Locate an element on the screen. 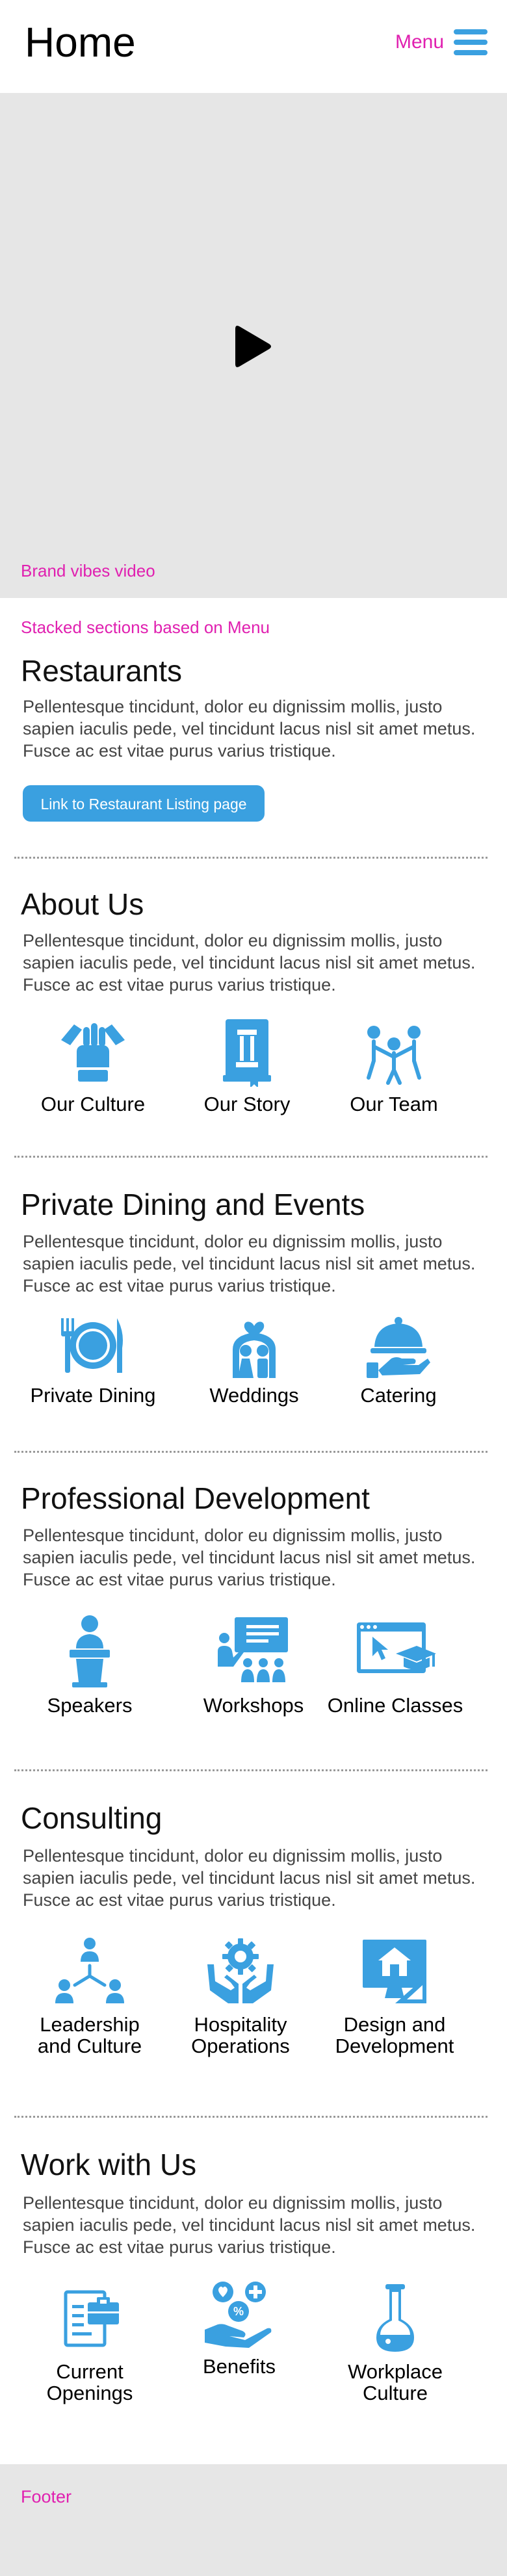 Image resolution: width=507 pixels, height=2576 pixels. play-icon is located at coordinates (253, 346).